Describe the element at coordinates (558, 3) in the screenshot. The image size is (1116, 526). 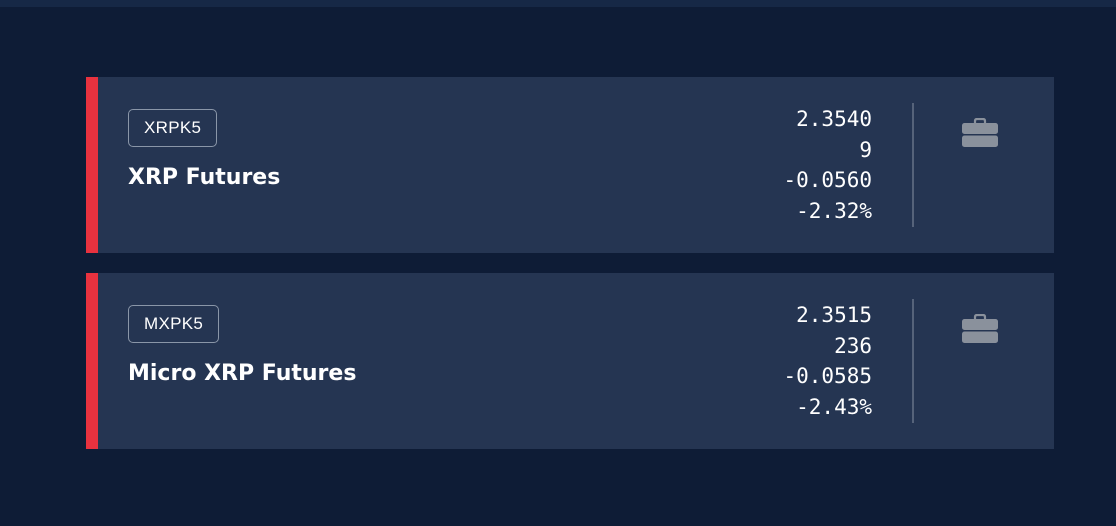
I see `top-bar` at that location.